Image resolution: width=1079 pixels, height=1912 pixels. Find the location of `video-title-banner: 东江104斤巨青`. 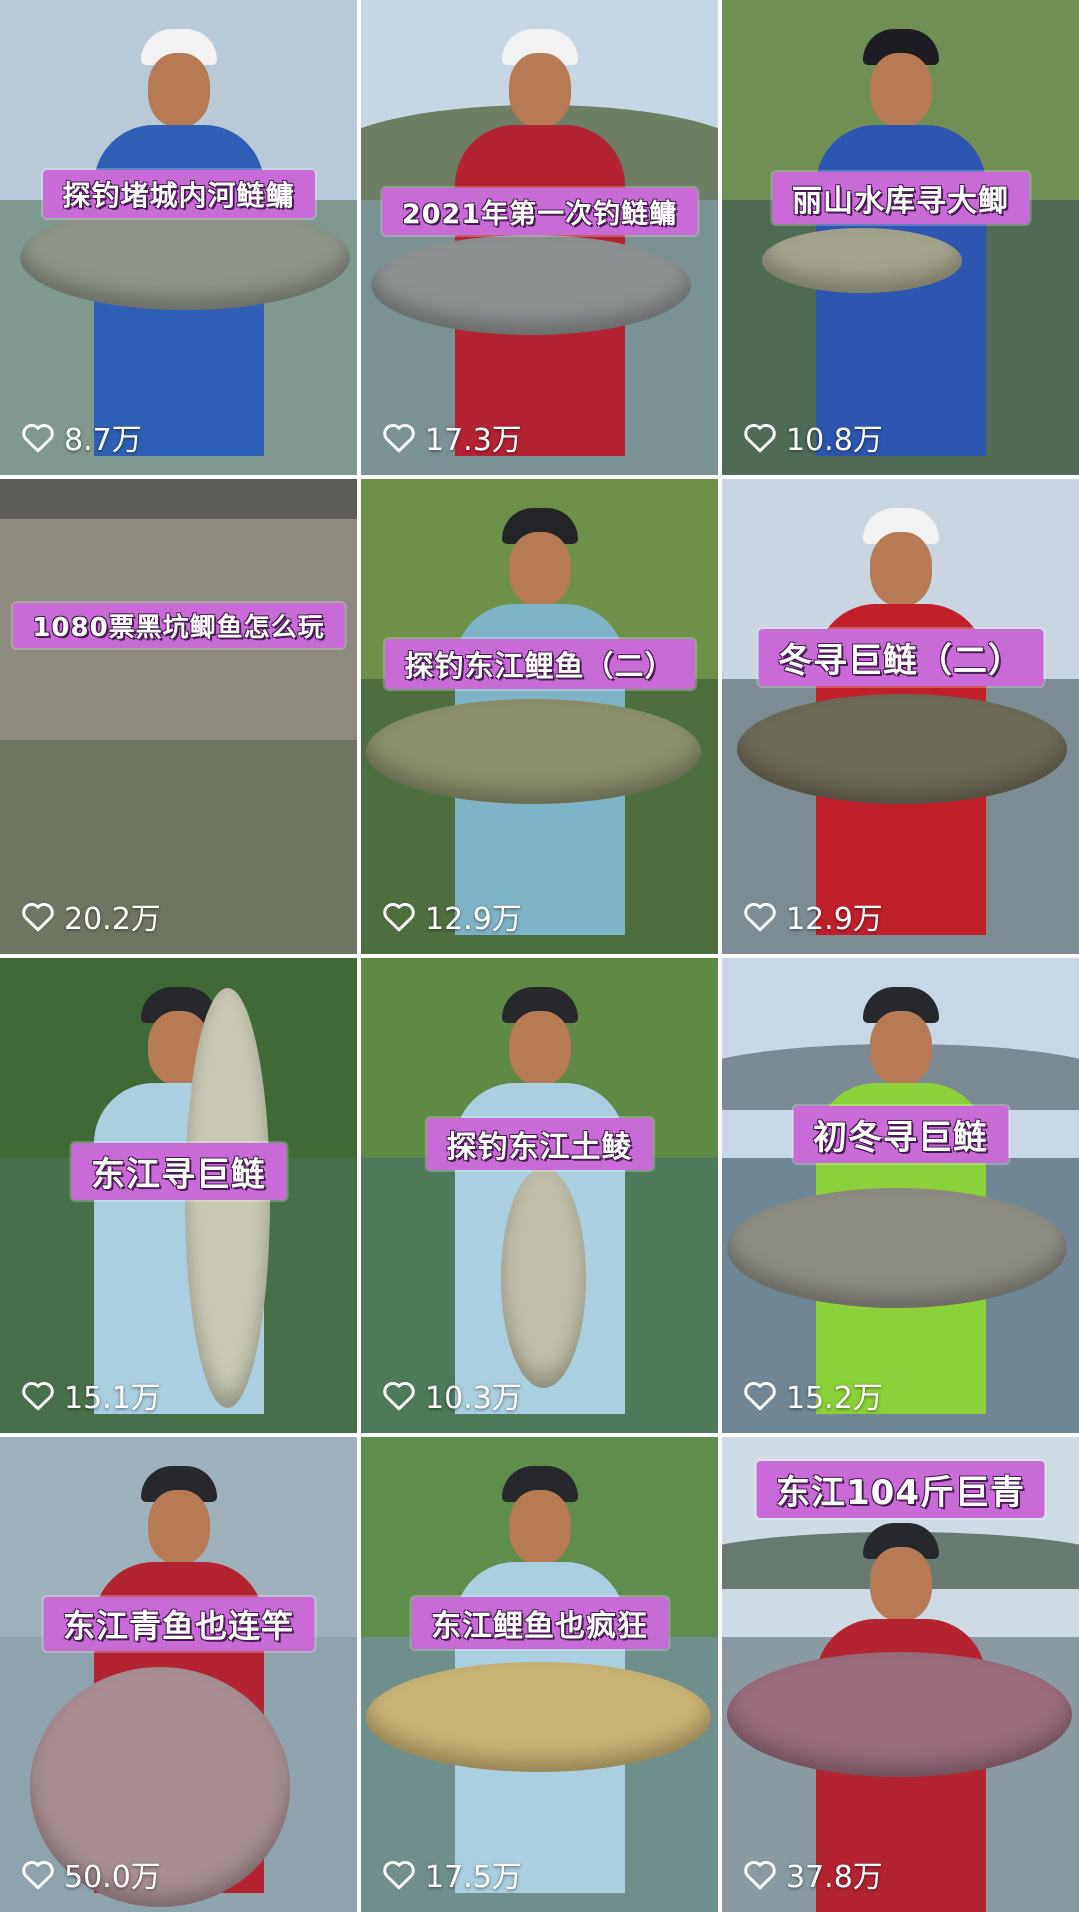

video-title-banner: 东江104斤巨青 is located at coordinates (900, 1489).